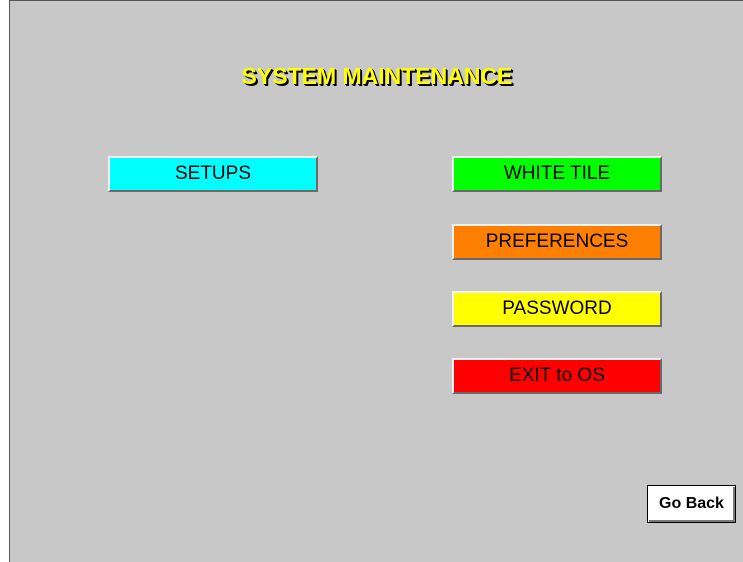 The height and width of the screenshot is (562, 743). Describe the element at coordinates (557, 174) in the screenshot. I see `white-tile-button: WHITE TILE` at that location.